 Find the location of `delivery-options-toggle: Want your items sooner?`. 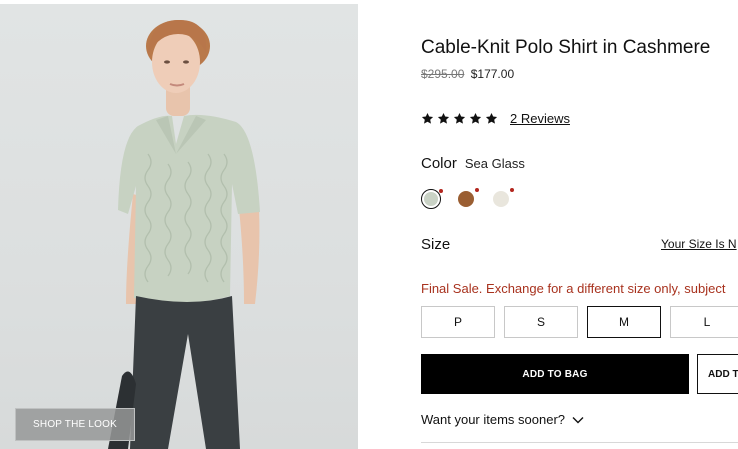

delivery-options-toggle: Want your items sooner? is located at coordinates (502, 419).